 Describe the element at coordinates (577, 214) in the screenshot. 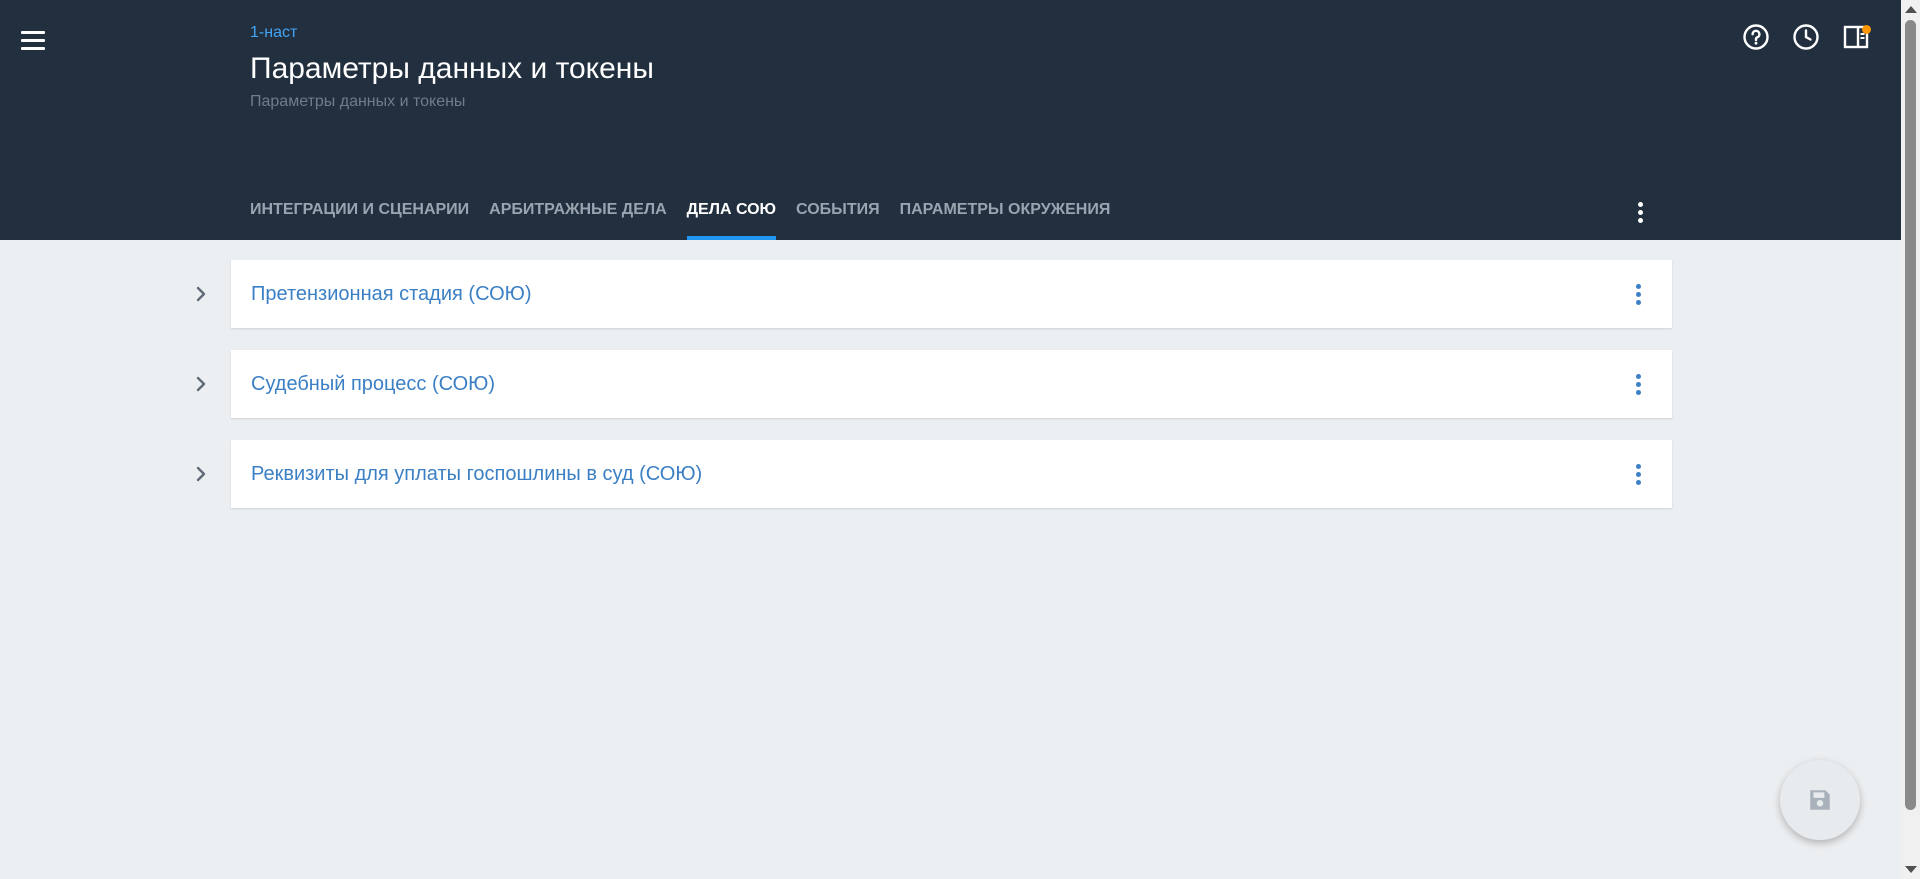

I see `tab-arbitration-cases: АРБИТРАЖНЫЕ ДЕЛА` at that location.